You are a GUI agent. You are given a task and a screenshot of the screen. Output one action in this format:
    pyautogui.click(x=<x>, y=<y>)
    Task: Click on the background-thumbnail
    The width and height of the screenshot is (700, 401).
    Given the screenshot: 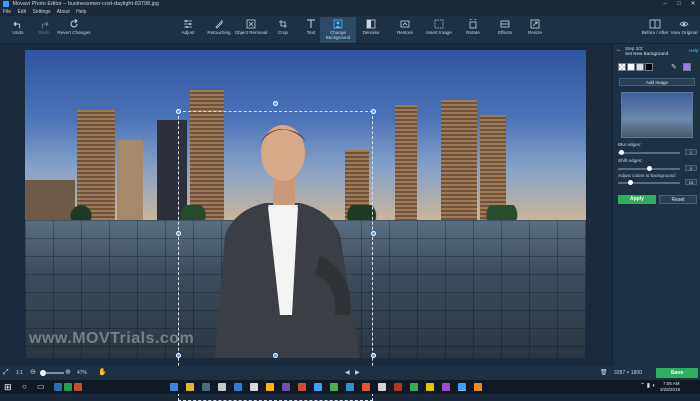 What is the action you would take?
    pyautogui.click(x=657, y=115)
    